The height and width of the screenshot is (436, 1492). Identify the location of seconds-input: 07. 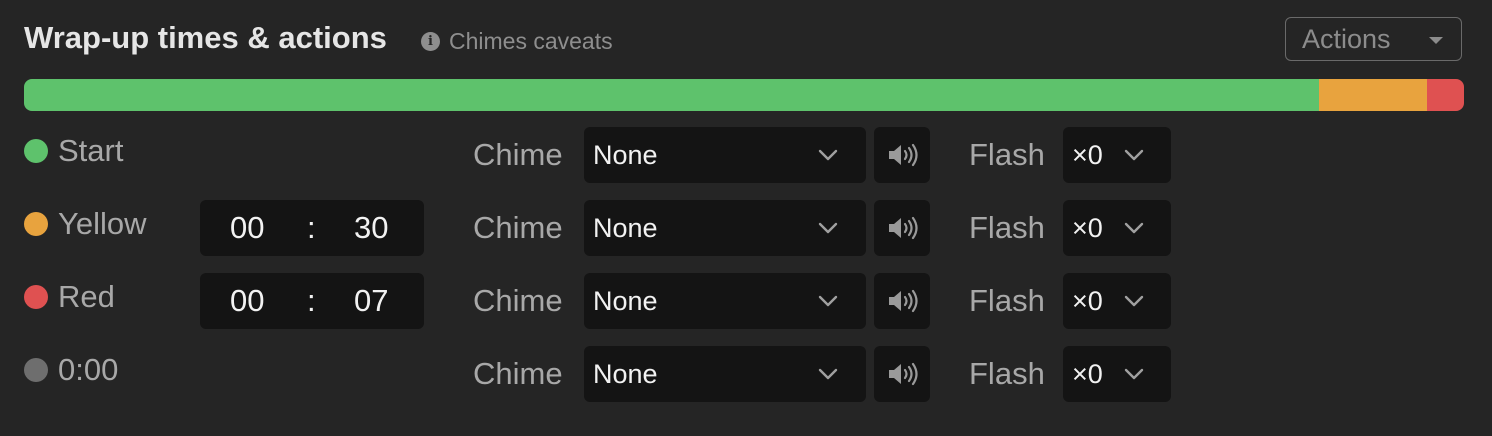
(371, 301).